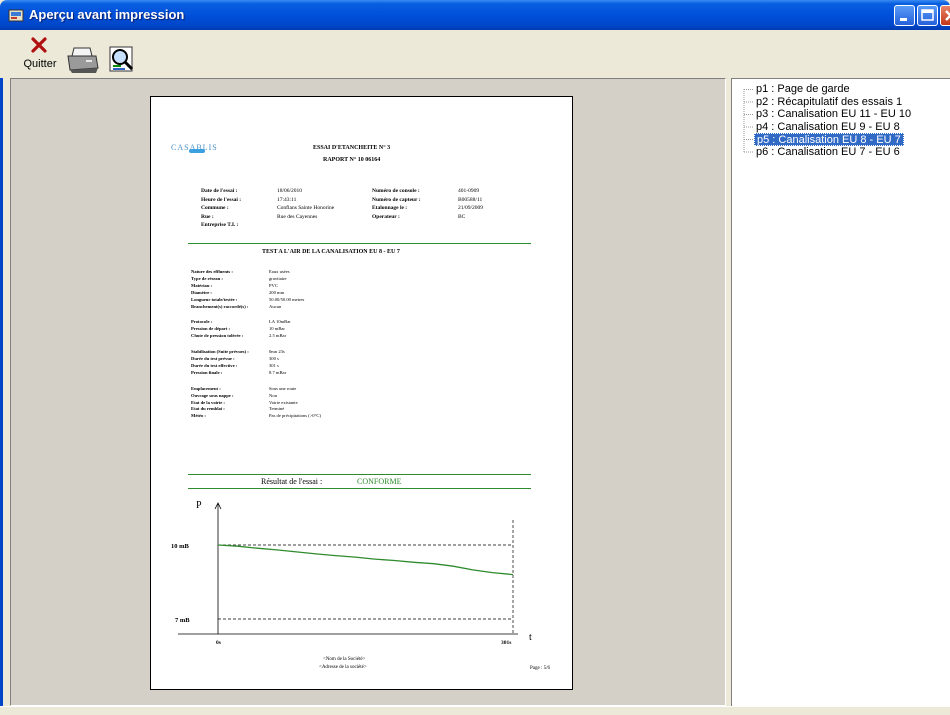  I want to click on param-label: Ouvrage sous nappe :, so click(212, 395).